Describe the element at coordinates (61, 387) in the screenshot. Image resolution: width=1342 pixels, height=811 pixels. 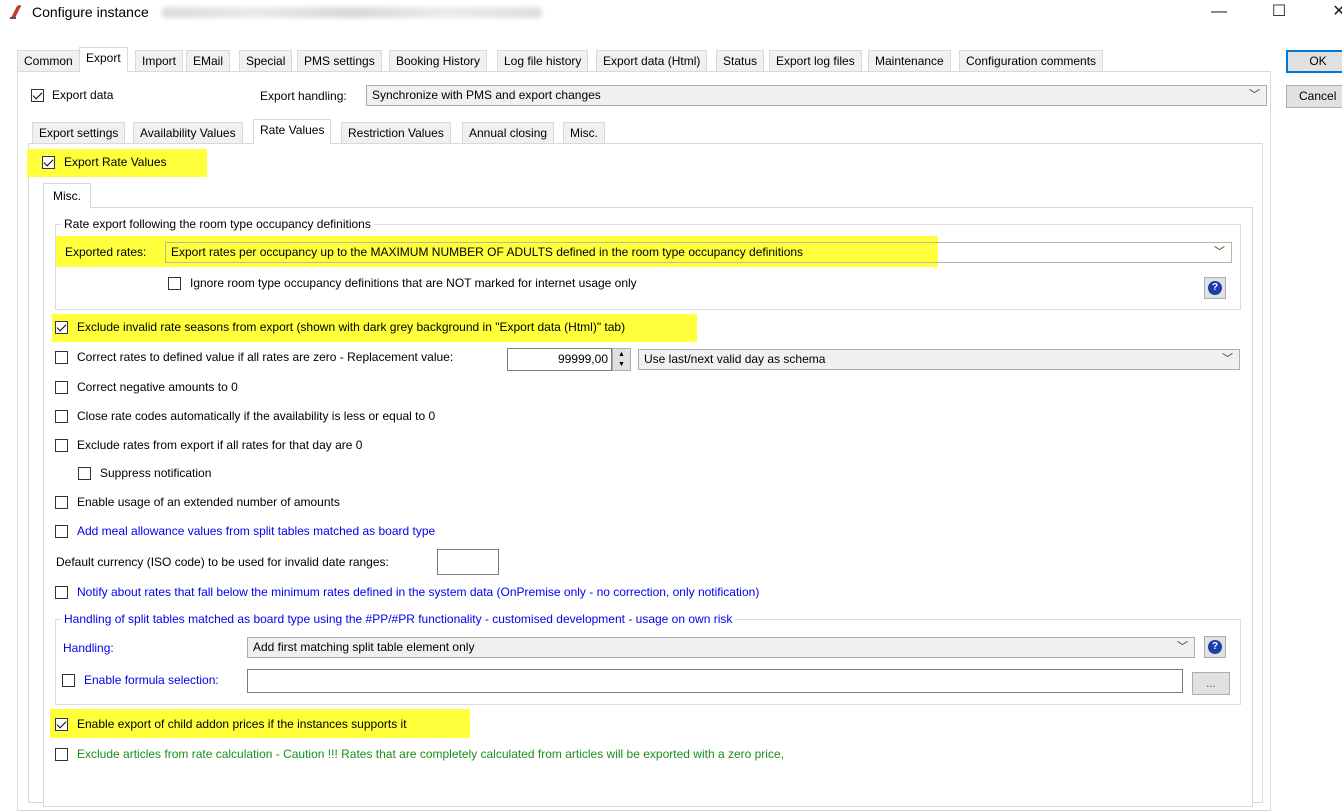
I see `correct-negative-checkbox` at that location.